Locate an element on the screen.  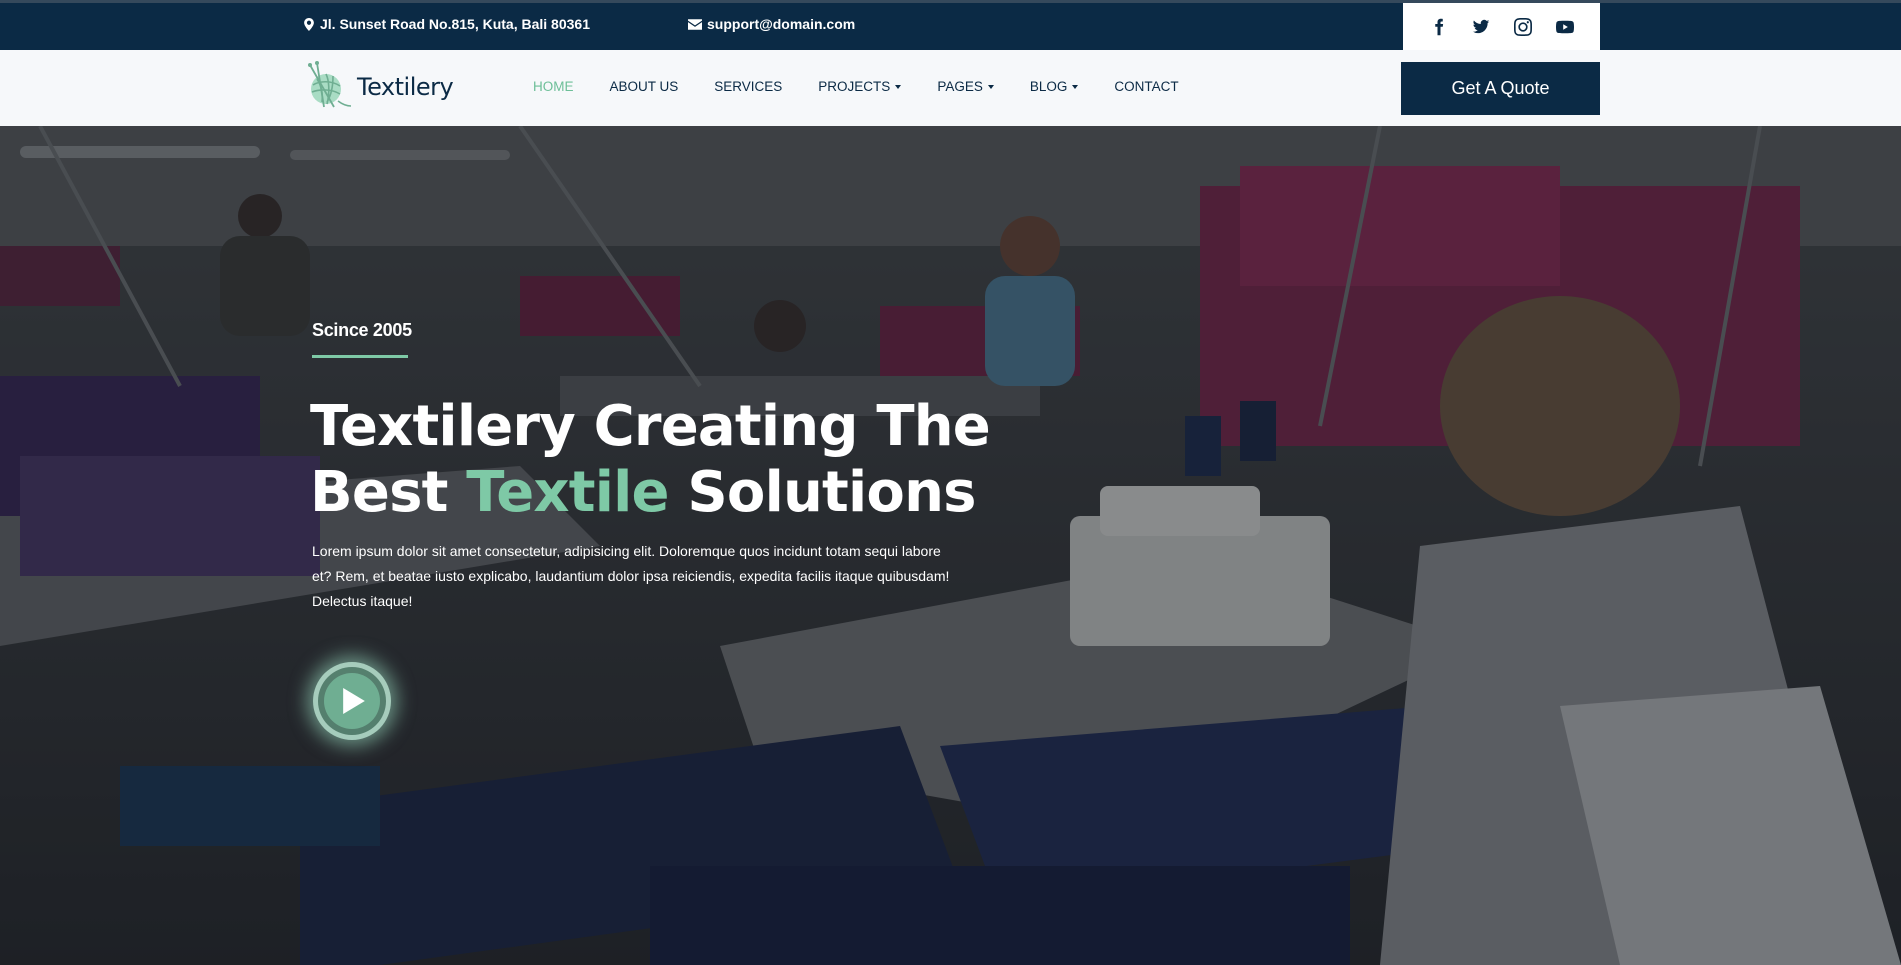
email-info: support@domain.com is located at coordinates (771, 24).